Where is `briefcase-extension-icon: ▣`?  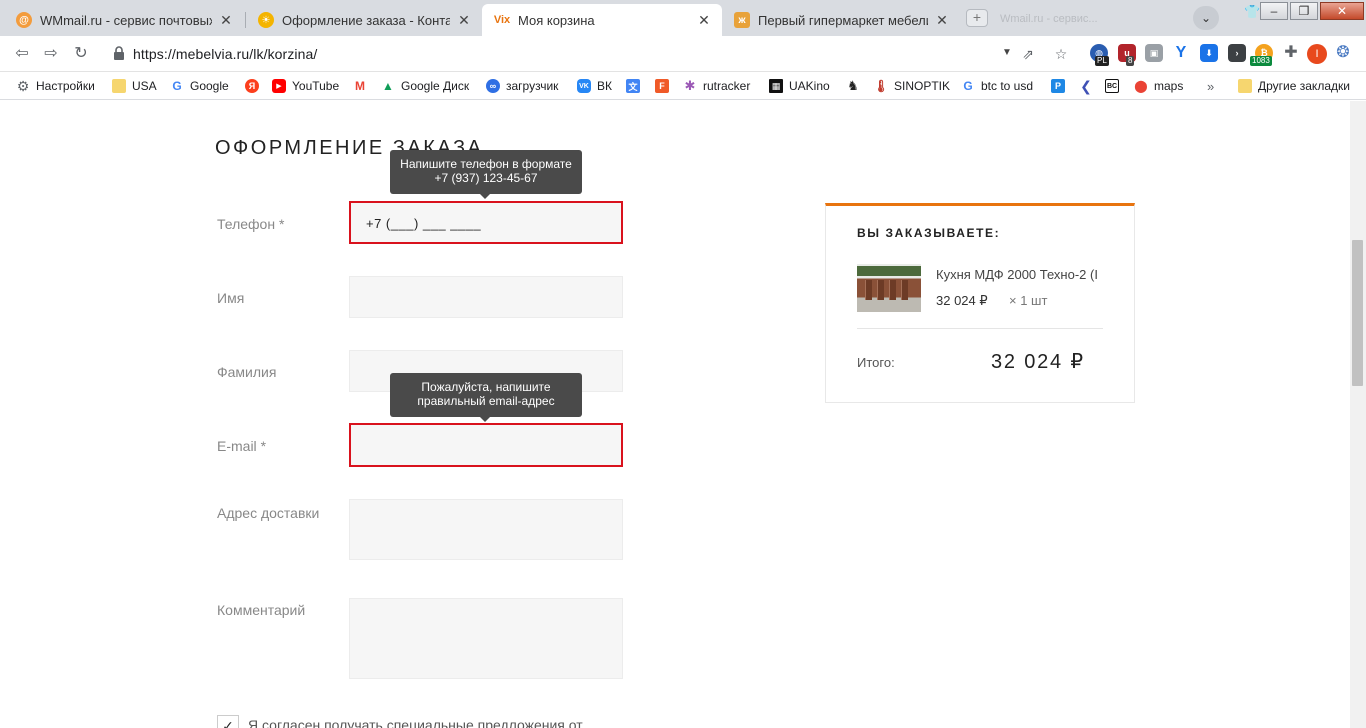
briefcase-extension-icon: ▣ is located at coordinates (1154, 53).